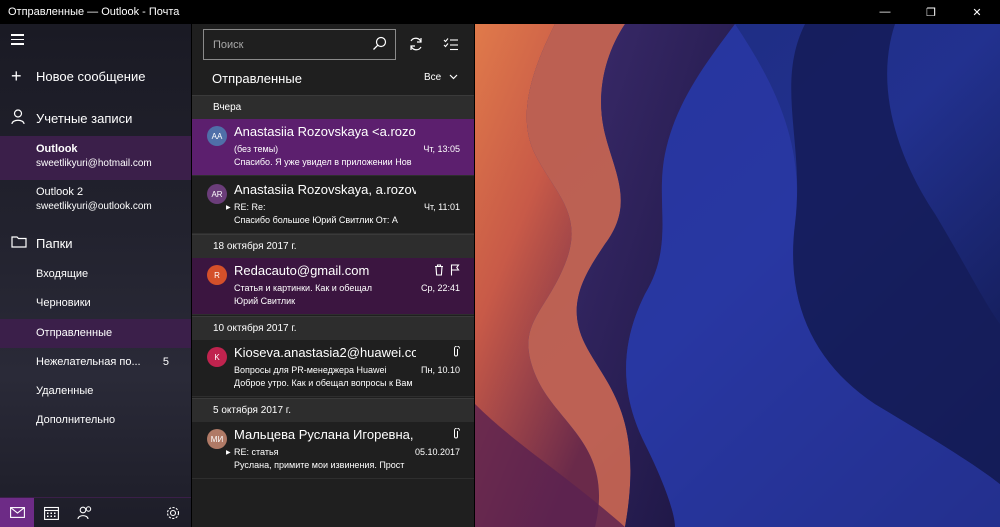  What do you see at coordinates (256, 149) in the screenshot?
I see `message-subject: (без темы)` at bounding box center [256, 149].